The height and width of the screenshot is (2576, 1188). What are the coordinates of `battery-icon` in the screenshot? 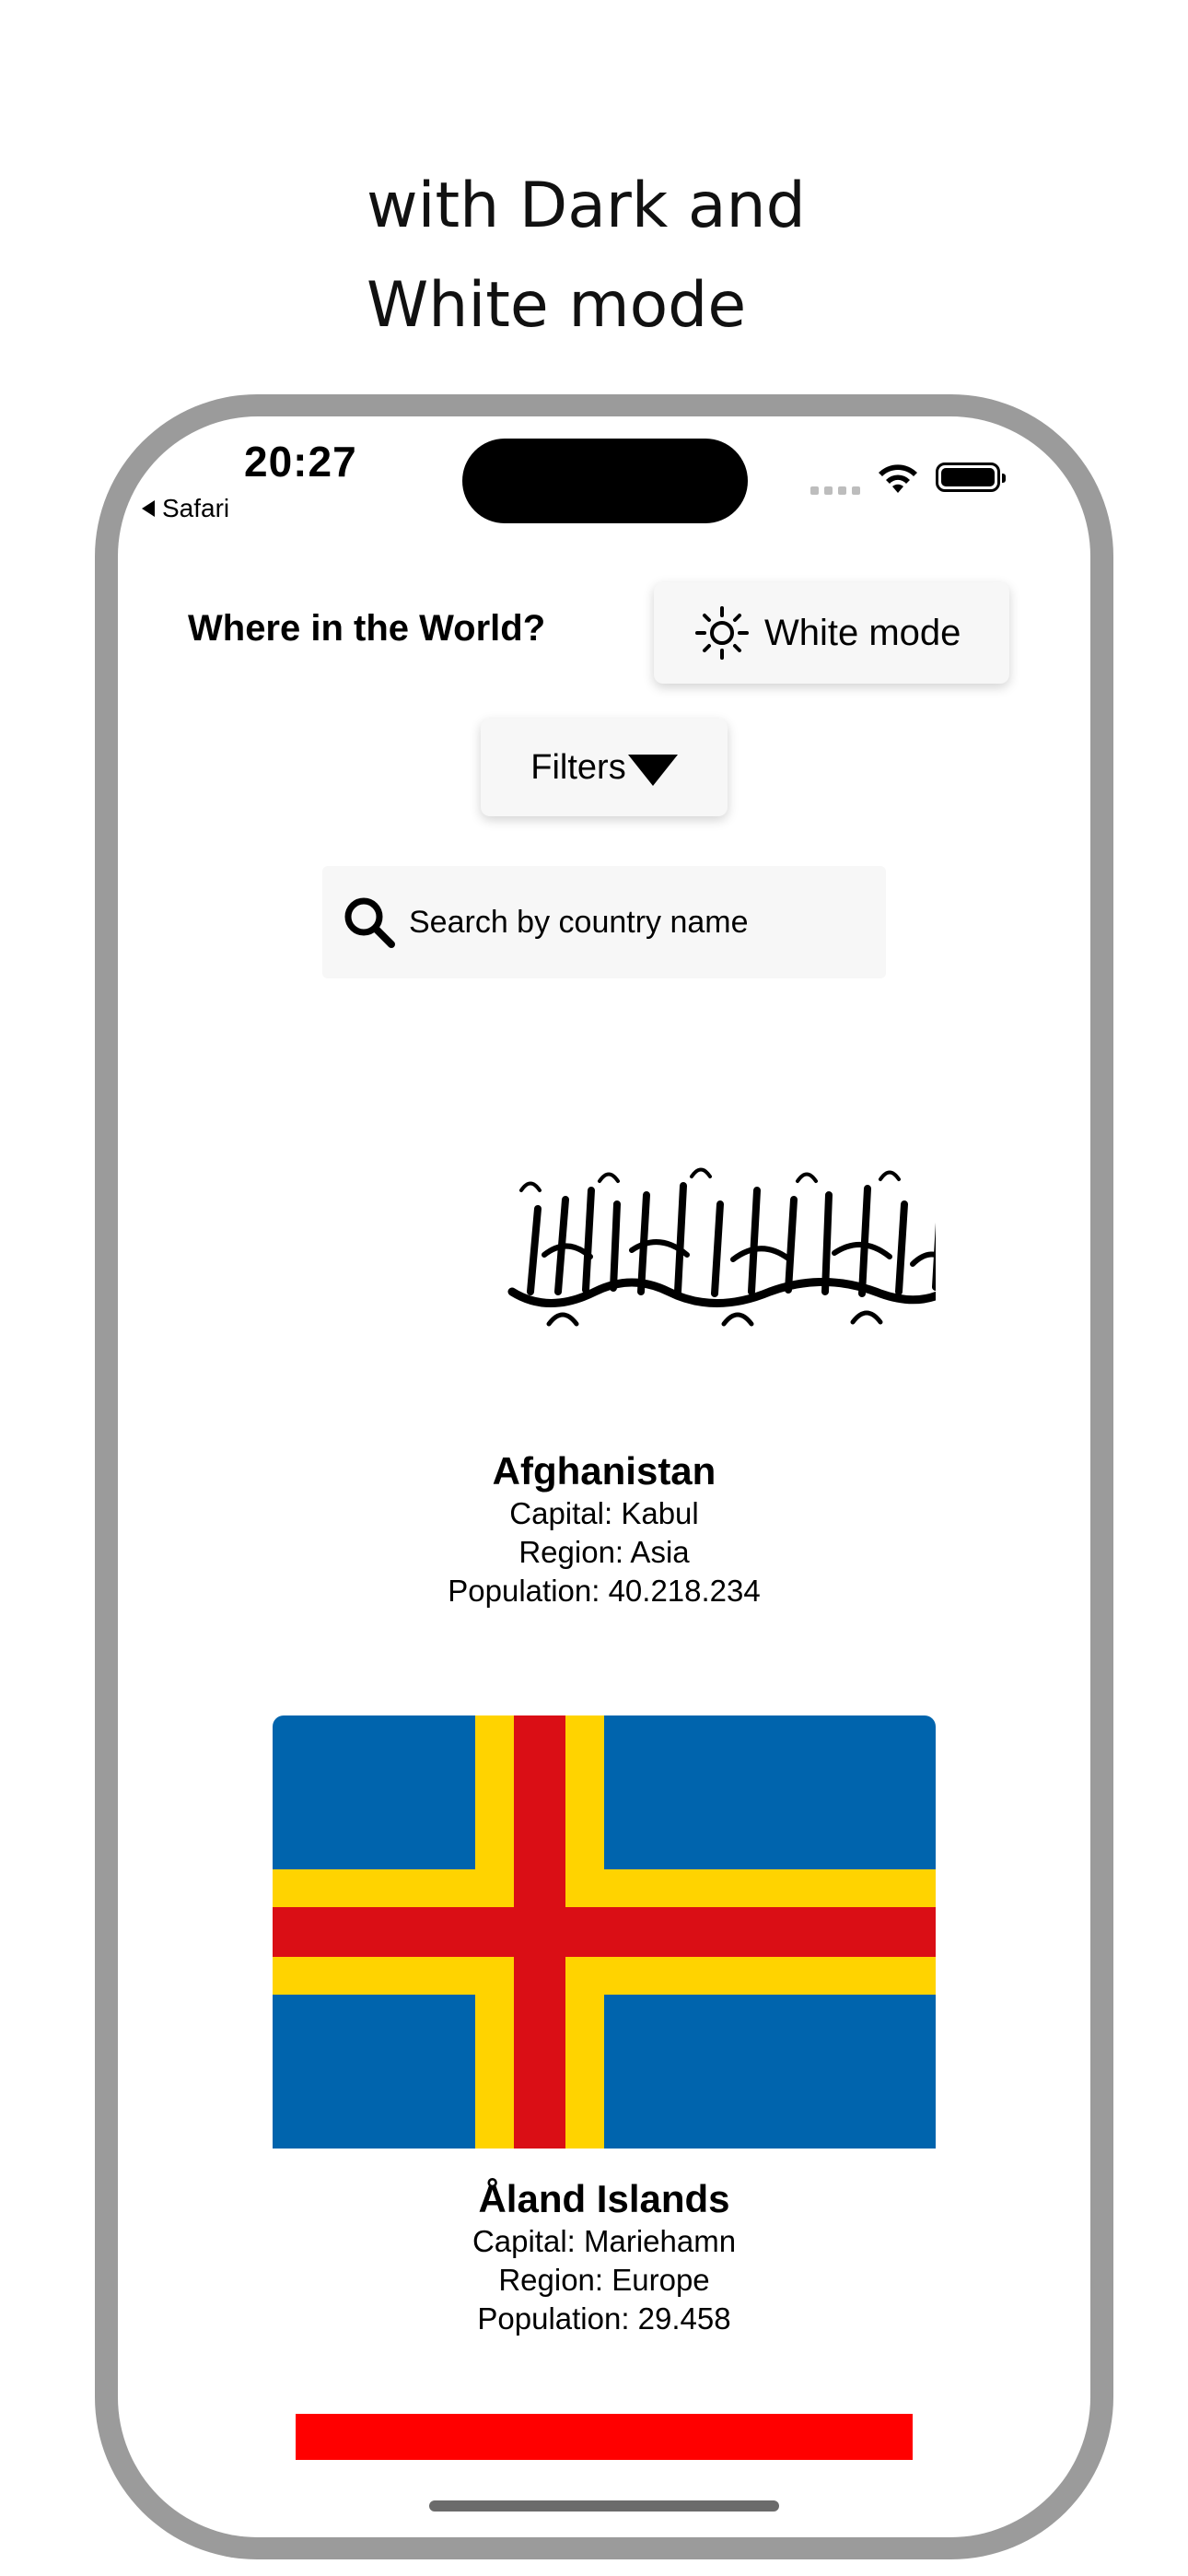 It's located at (971, 477).